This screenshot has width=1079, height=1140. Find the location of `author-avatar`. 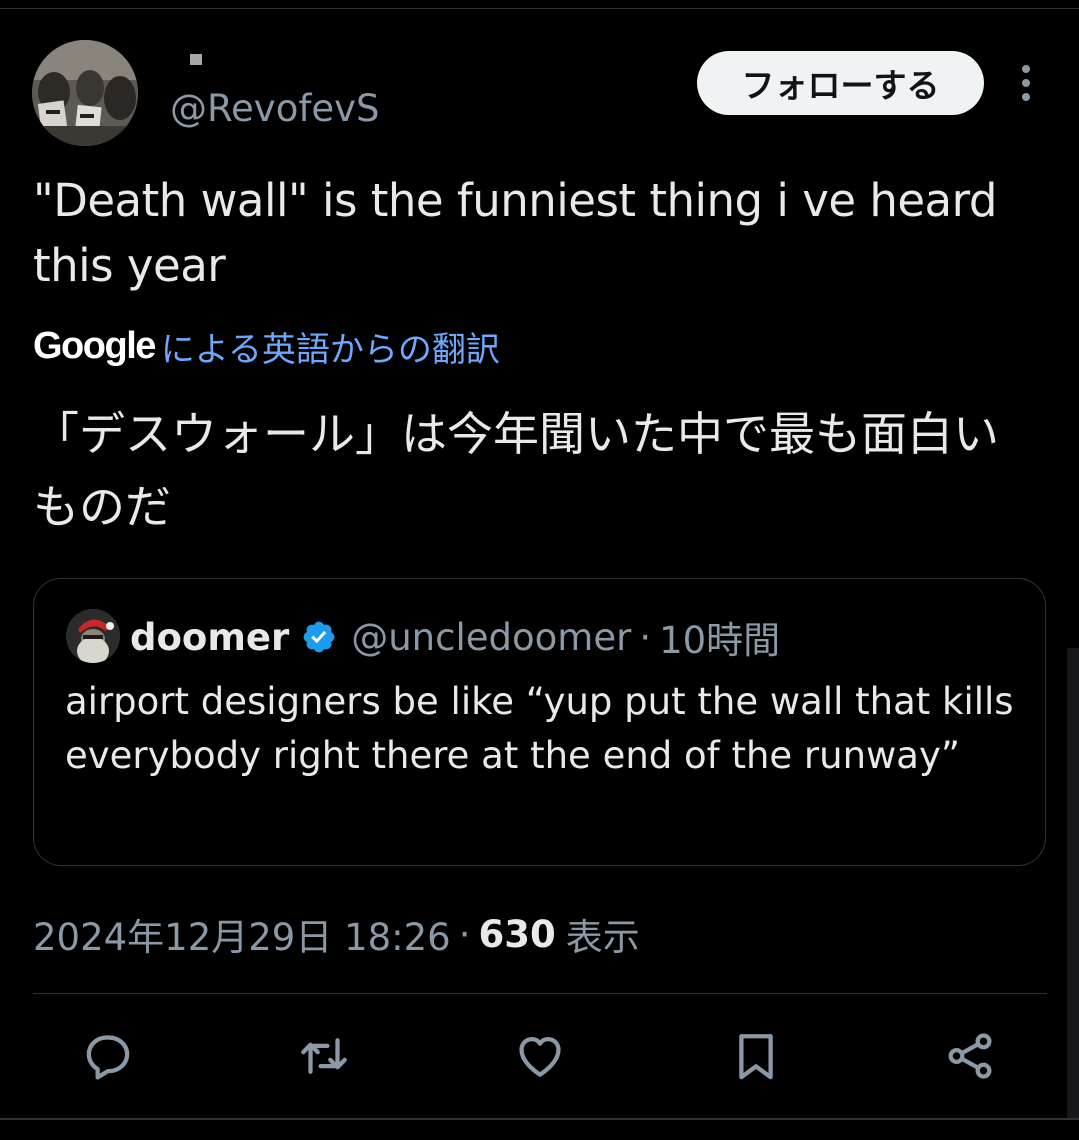

author-avatar is located at coordinates (85, 93).